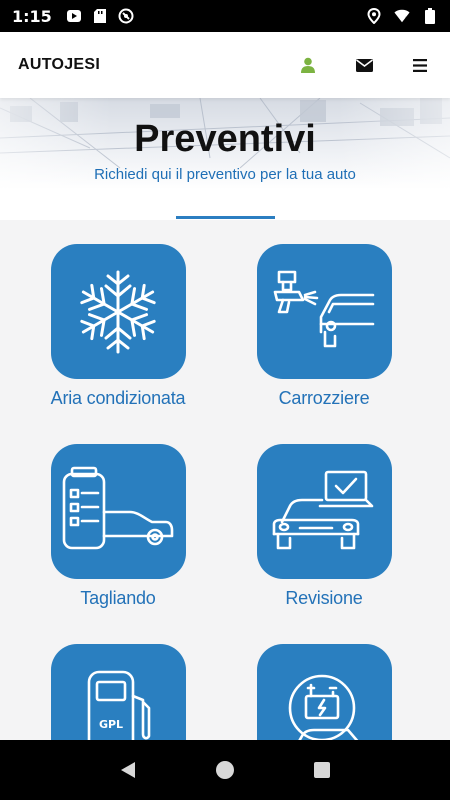 The width and height of the screenshot is (450, 800). Describe the element at coordinates (59, 65) in the screenshot. I see `app-title: AUTOJESI` at that location.